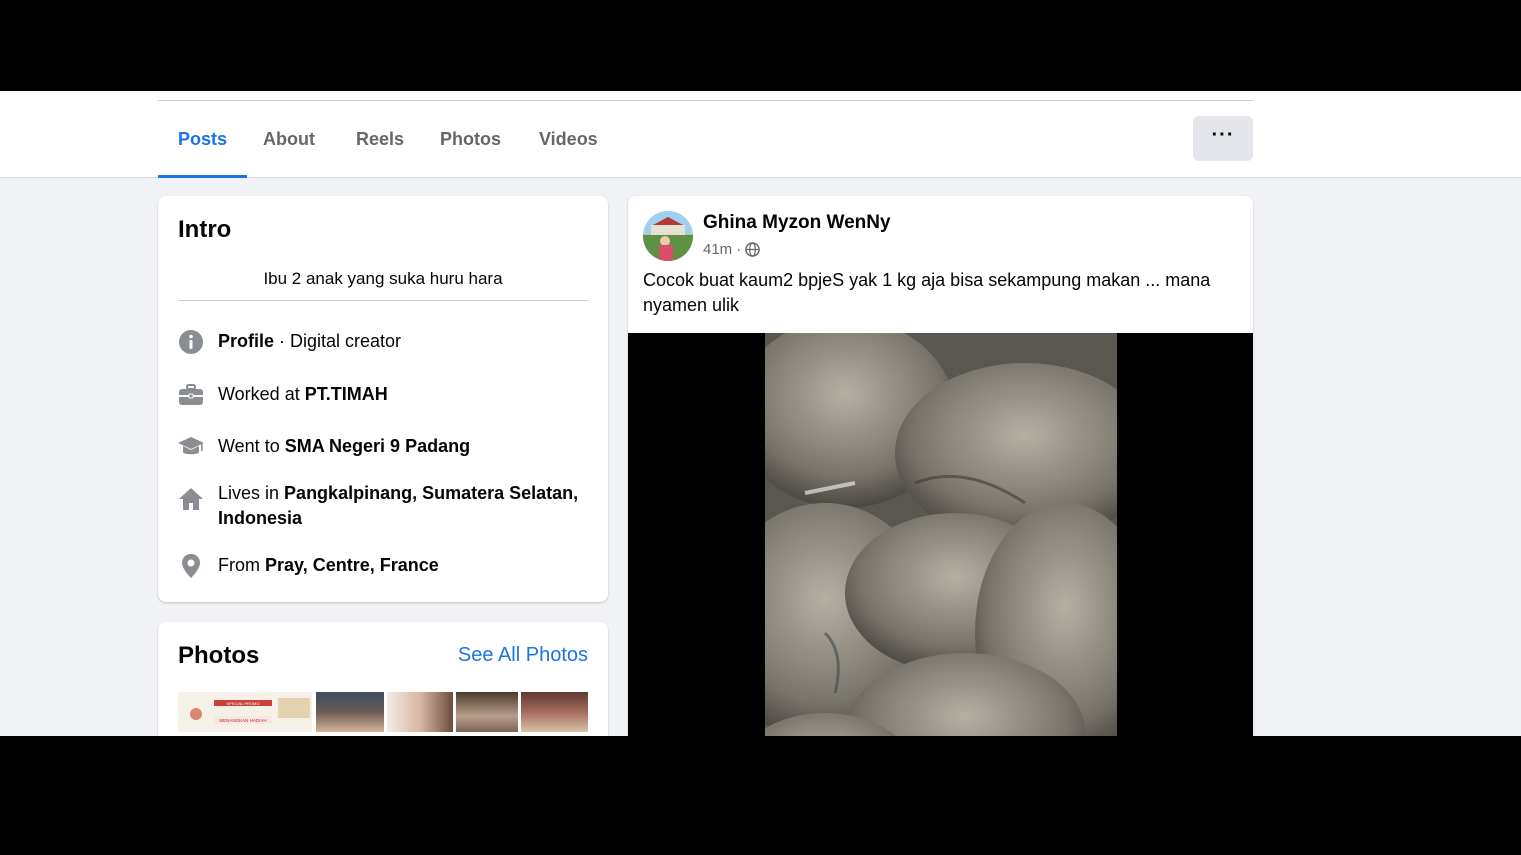  I want to click on hometown-prefix: From, so click(241, 565).